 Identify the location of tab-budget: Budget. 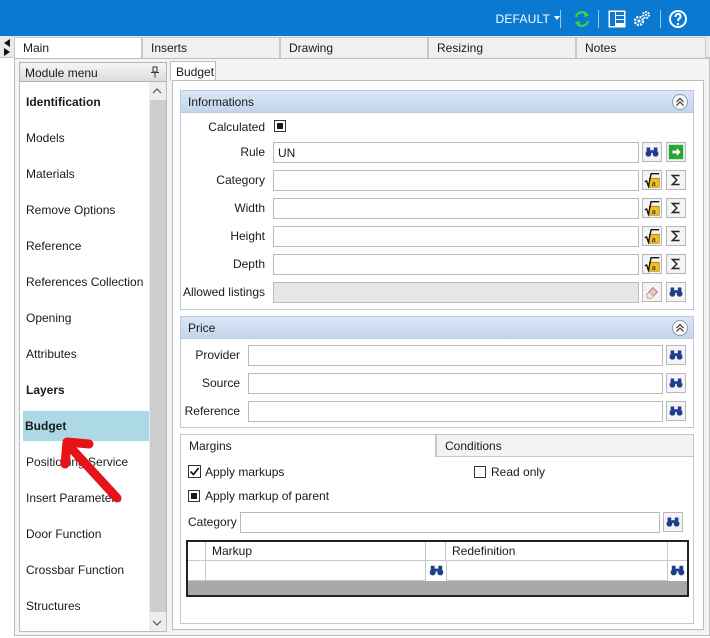
(193, 71).